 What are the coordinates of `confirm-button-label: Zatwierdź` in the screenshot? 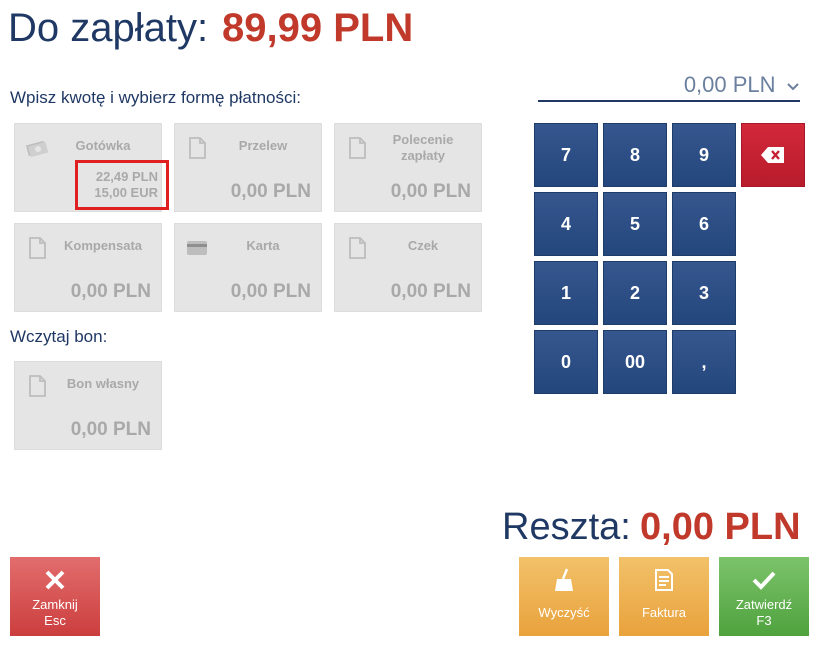 It's located at (764, 604).